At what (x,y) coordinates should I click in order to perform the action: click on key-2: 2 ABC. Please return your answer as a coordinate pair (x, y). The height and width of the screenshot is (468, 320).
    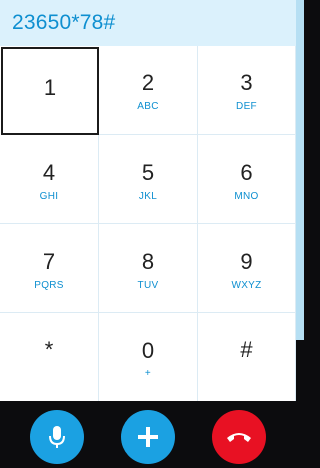
    Looking at the image, I should click on (148, 90).